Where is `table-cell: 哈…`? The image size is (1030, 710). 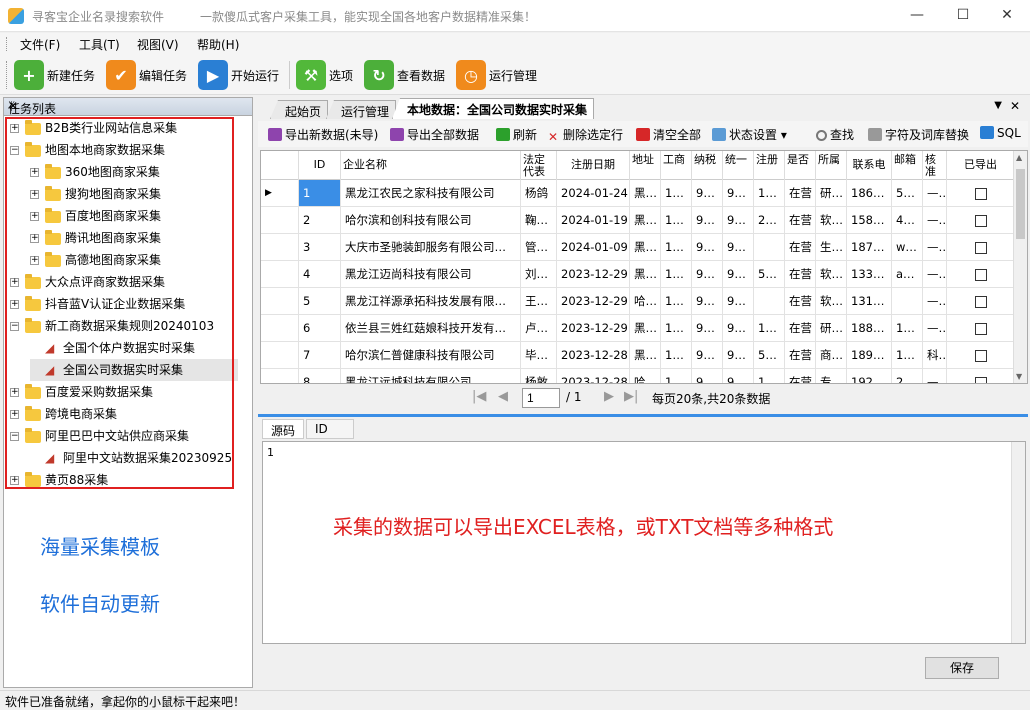
table-cell: 哈… is located at coordinates (645, 301).